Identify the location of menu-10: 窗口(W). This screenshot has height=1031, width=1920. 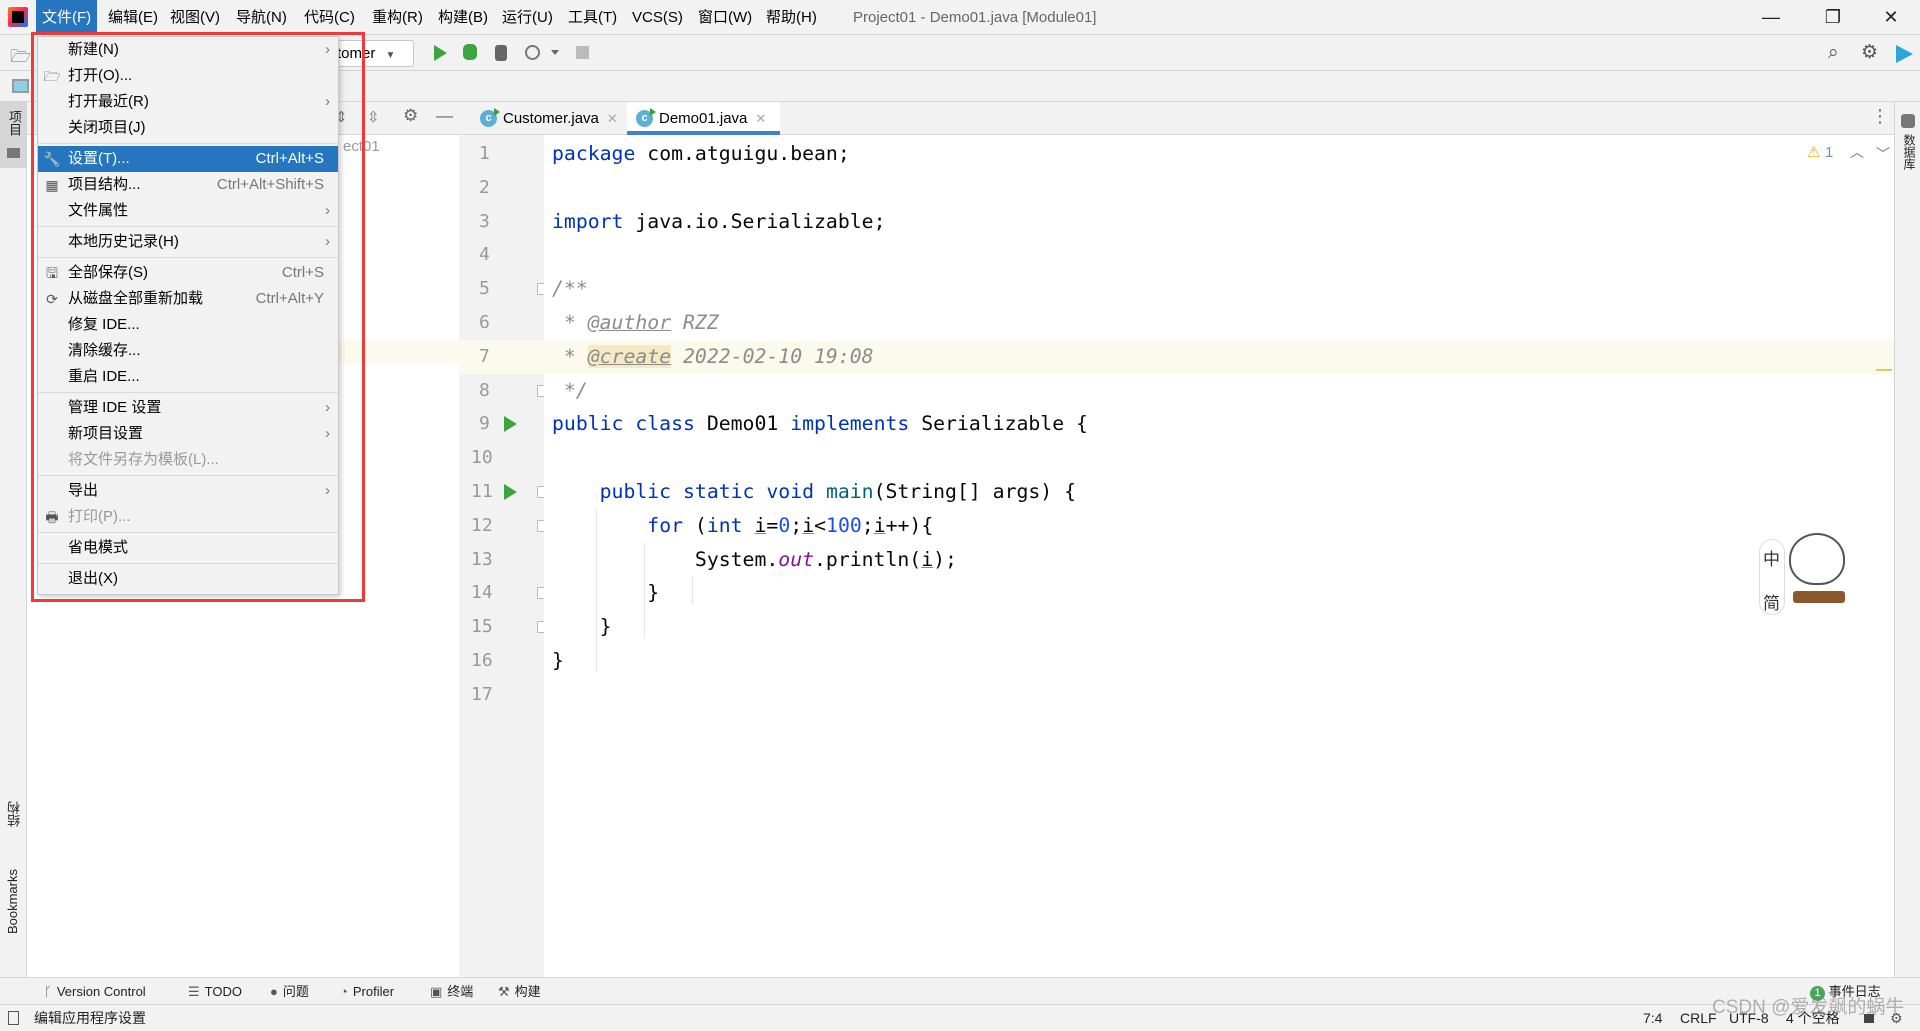
(725, 17).